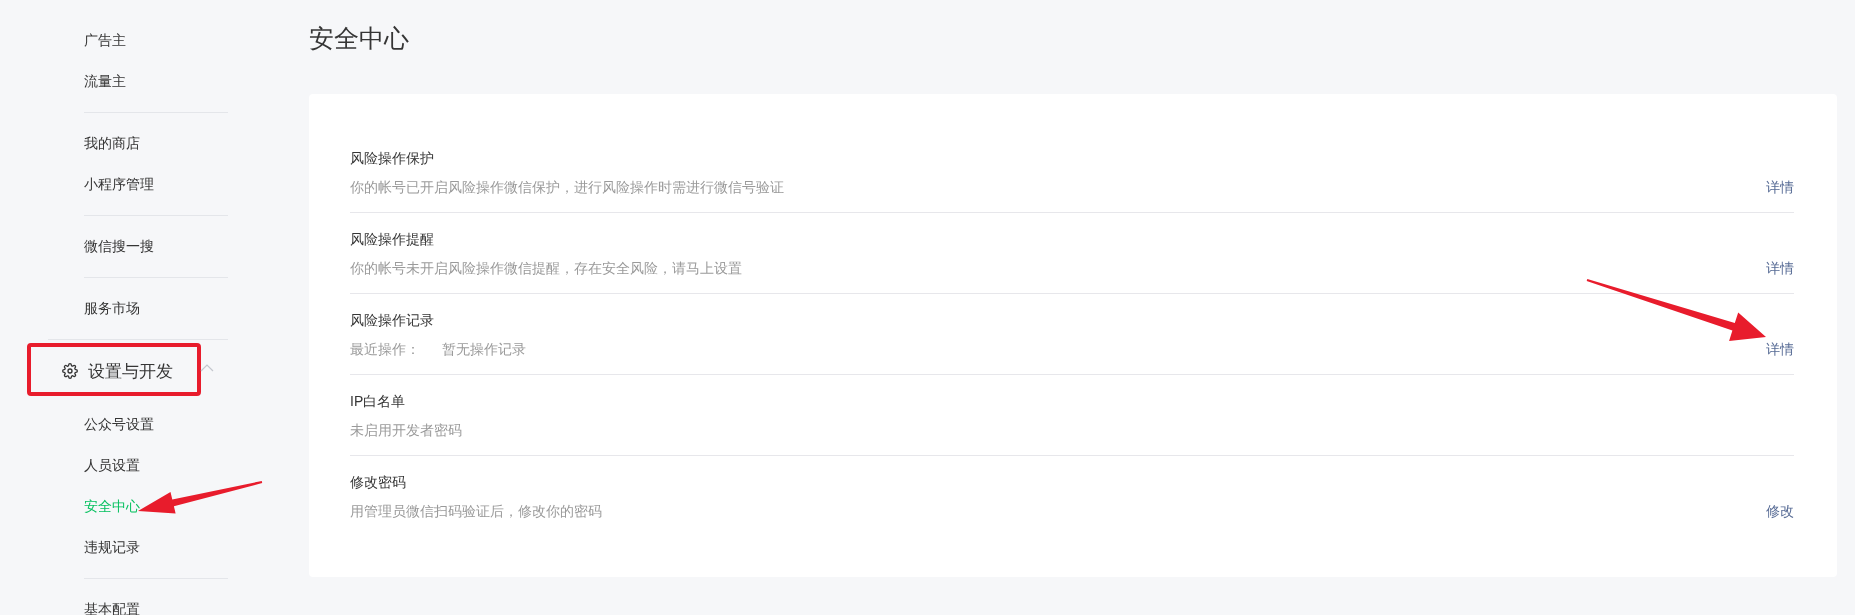 Image resolution: width=1855 pixels, height=615 pixels. I want to click on sidebar-item: 违规记录, so click(172, 547).